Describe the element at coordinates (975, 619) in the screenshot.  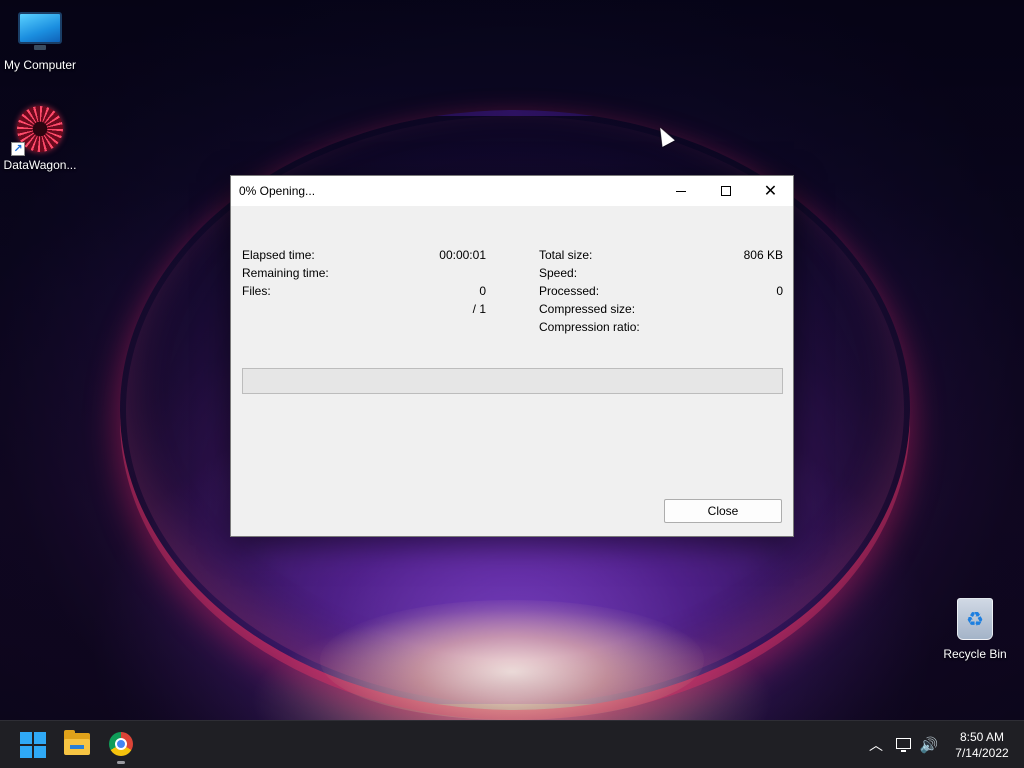
I see `recycle-bin-icon` at that location.